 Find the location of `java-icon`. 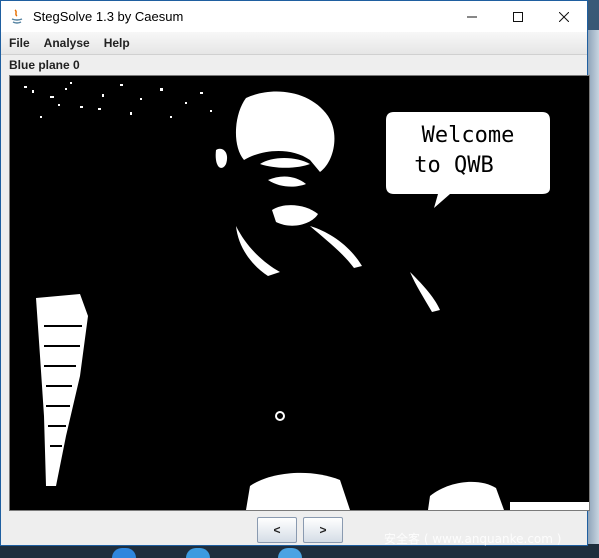

java-icon is located at coordinates (17, 16).